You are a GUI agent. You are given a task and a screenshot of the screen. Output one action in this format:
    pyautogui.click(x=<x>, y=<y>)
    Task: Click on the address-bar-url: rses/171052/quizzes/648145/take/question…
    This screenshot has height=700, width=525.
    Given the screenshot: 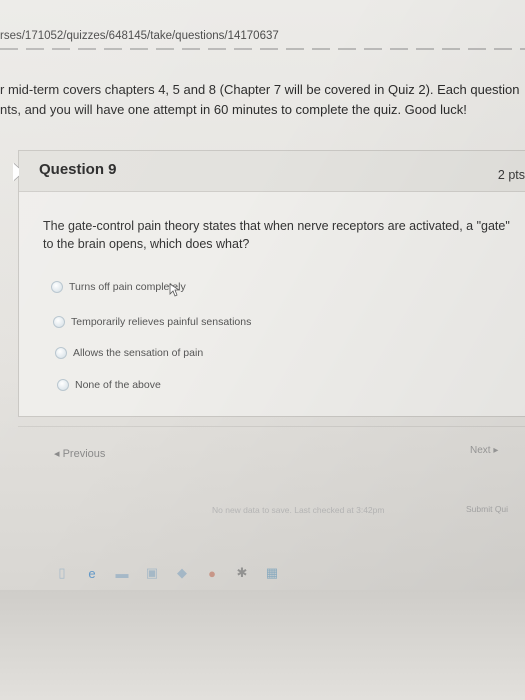 What is the action you would take?
    pyautogui.click(x=139, y=36)
    